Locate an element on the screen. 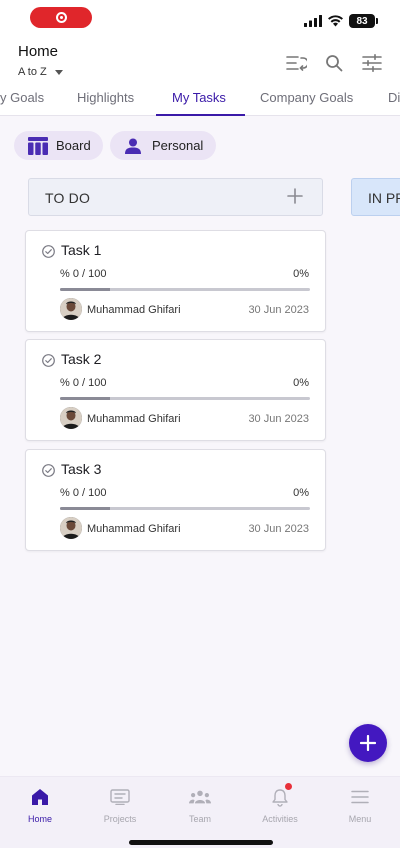 This screenshot has width=400, height=848. board-chip-label: Board is located at coordinates (73, 145).